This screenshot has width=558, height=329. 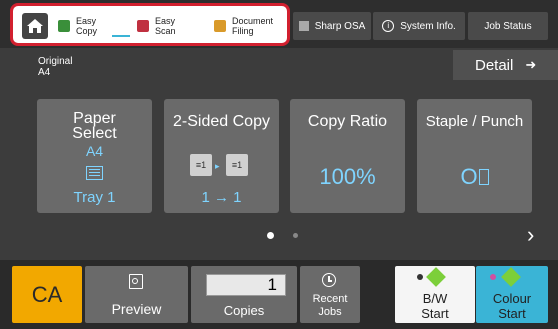 I want to click on page-indicator, so click(x=295, y=235).